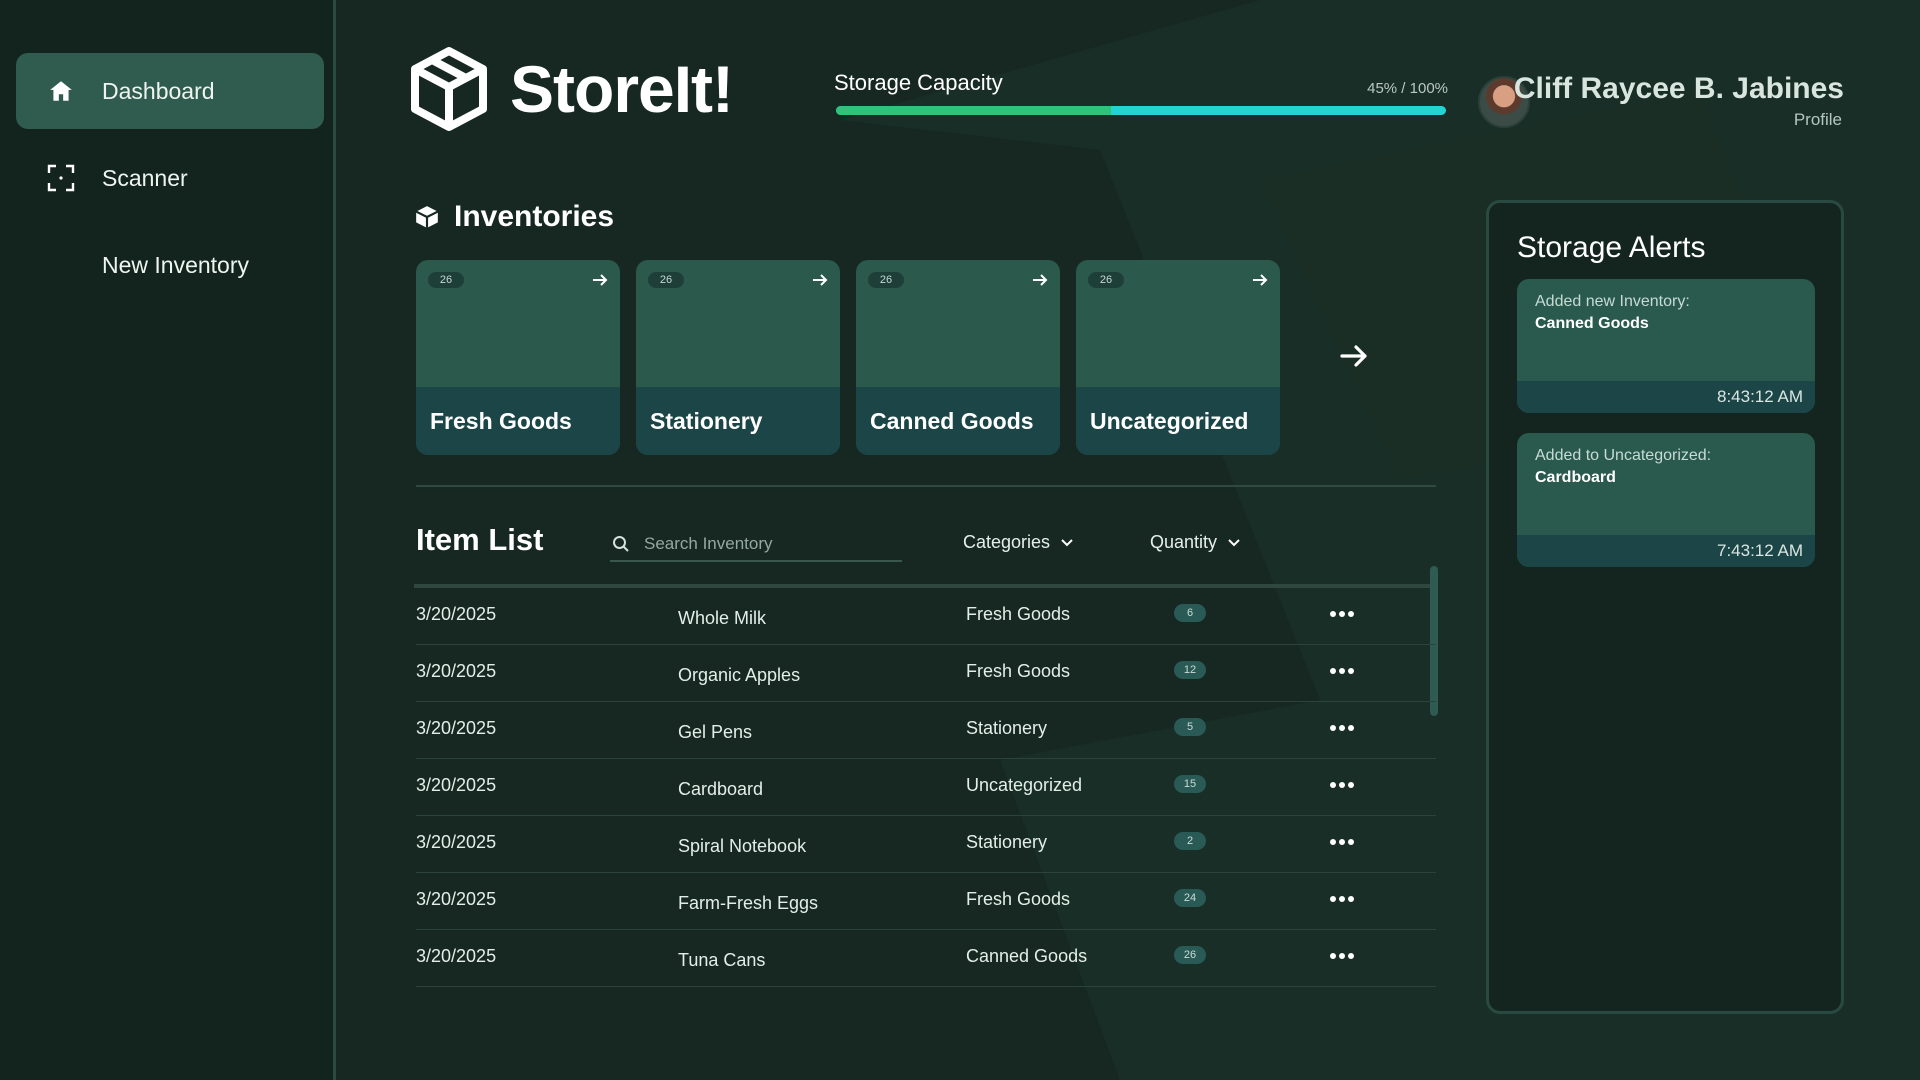  Describe the element at coordinates (926, 844) in the screenshot. I see `table-row: 3/20/2025 Spiral Notebook Stationery 2` at that location.